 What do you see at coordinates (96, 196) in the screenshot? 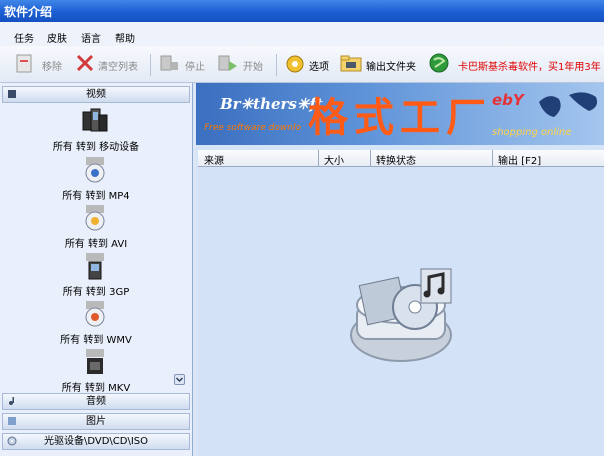
I see `video-option-label: 所有 转到 MP4` at bounding box center [96, 196].